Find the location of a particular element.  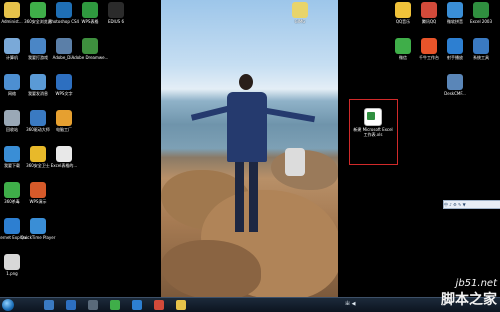

person-jacket is located at coordinates (247, 127).